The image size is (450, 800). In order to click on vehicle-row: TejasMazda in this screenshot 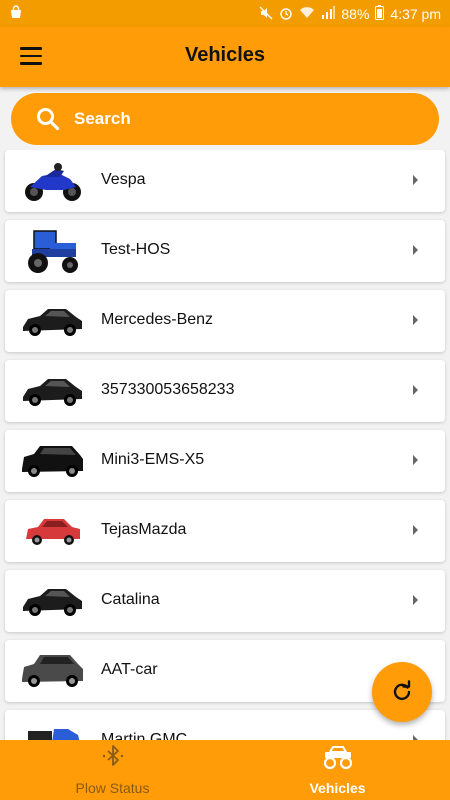, I will do `click(225, 531)`.